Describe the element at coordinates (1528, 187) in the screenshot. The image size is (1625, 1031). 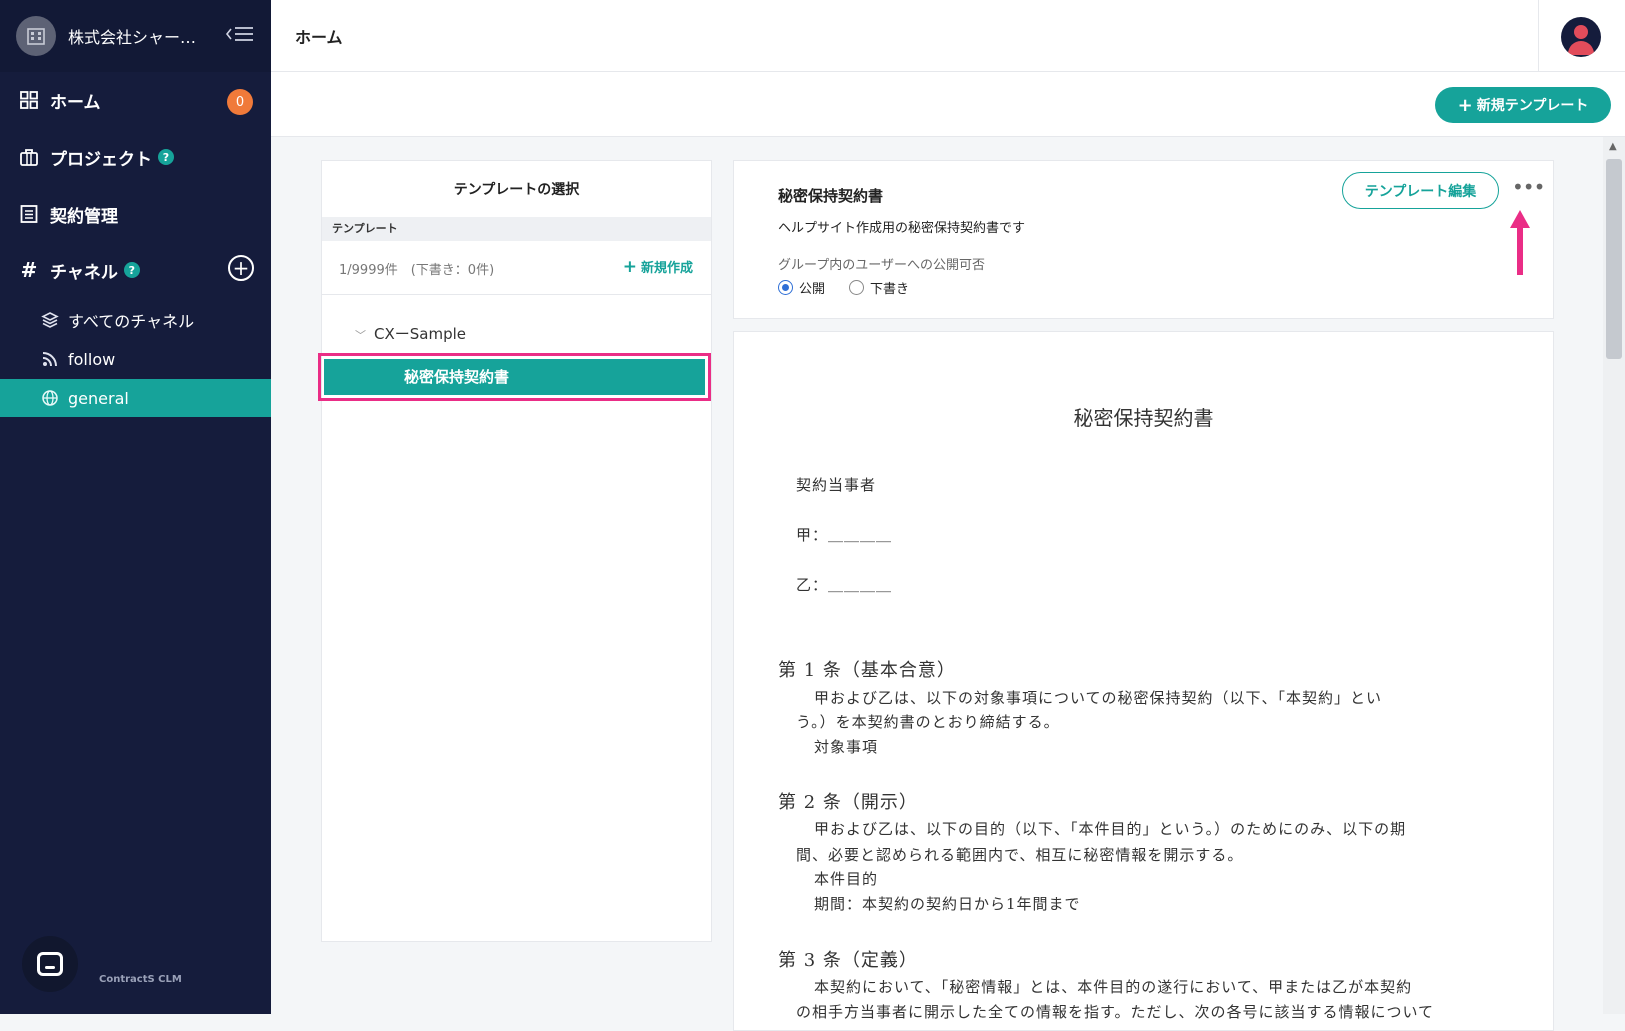
I see `more-options-icon: •••` at that location.